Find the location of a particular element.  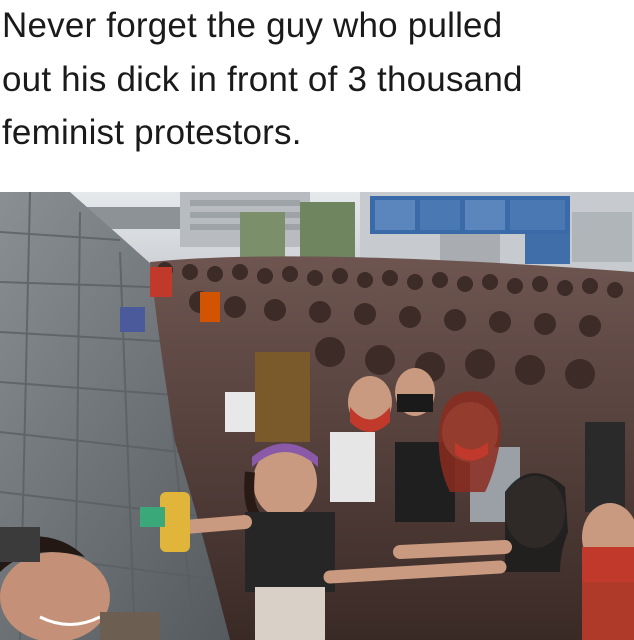

caption-line-3: feminist protestors. is located at coordinates (152, 132).